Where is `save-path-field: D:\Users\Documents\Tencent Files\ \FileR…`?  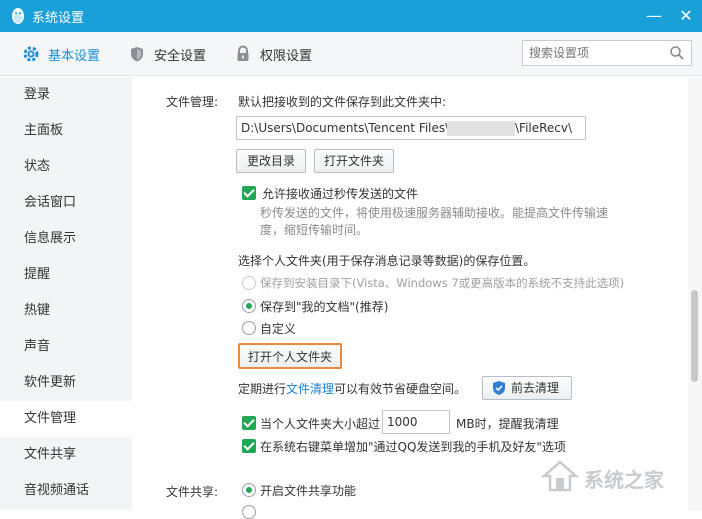 save-path-field: D:\Users\Documents\Tencent Files\ \FileR… is located at coordinates (411, 128).